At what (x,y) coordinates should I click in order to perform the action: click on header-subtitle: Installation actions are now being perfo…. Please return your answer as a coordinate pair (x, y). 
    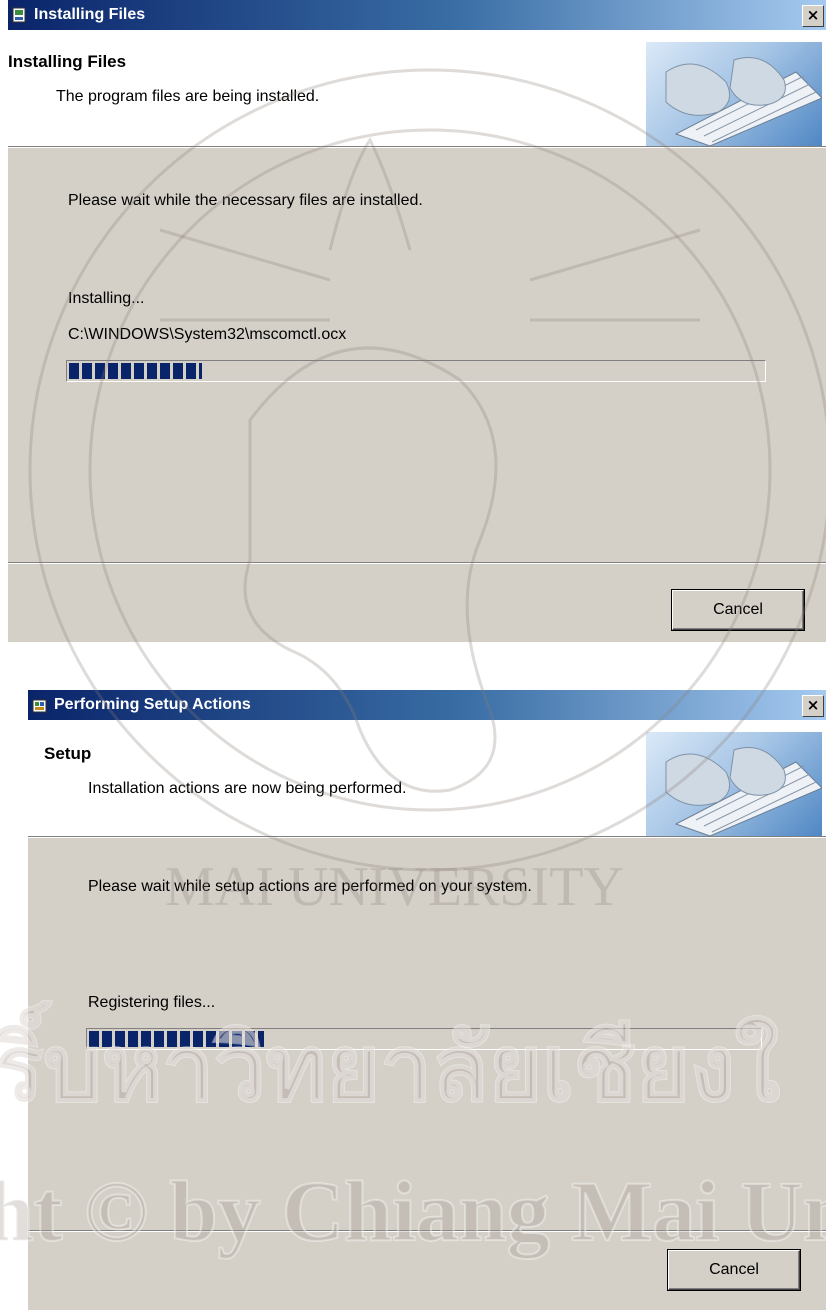
    Looking at the image, I should click on (247, 788).